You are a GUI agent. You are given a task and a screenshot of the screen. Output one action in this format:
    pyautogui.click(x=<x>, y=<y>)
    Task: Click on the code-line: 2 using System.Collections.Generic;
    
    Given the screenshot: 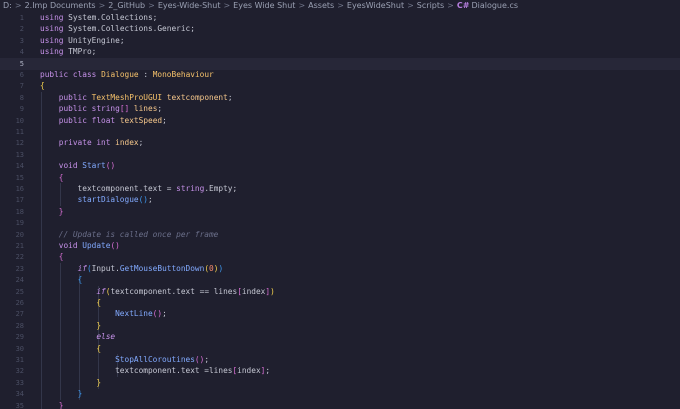 What is the action you would take?
    pyautogui.click(x=340, y=29)
    